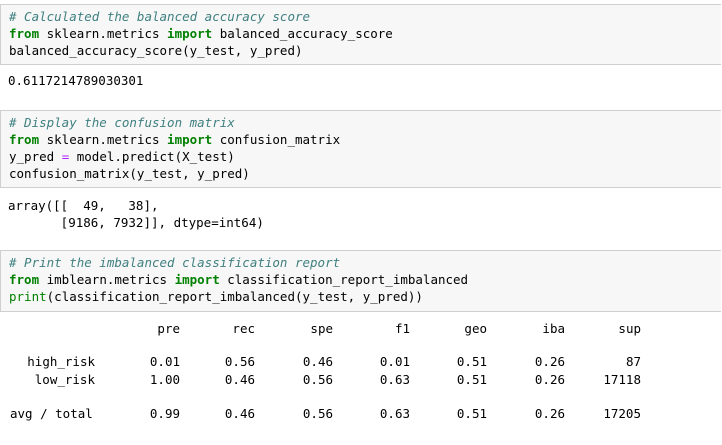 The image size is (722, 445). What do you see at coordinates (129, 173) in the screenshot?
I see `code-token: confusion_matrix(y_test, y_pred)` at bounding box center [129, 173].